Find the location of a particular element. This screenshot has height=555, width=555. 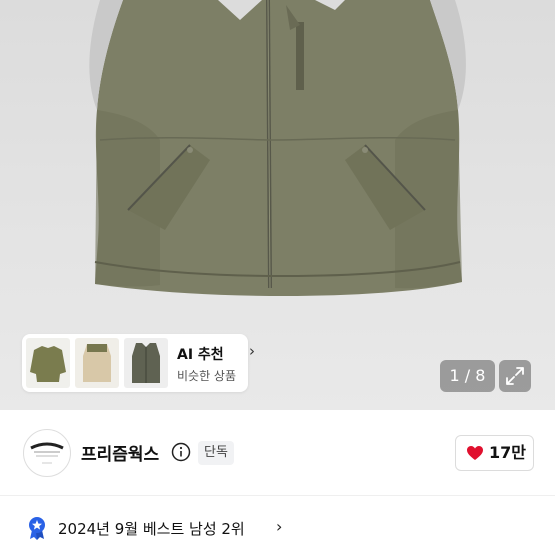

ranking-badge-icon is located at coordinates (37, 530).